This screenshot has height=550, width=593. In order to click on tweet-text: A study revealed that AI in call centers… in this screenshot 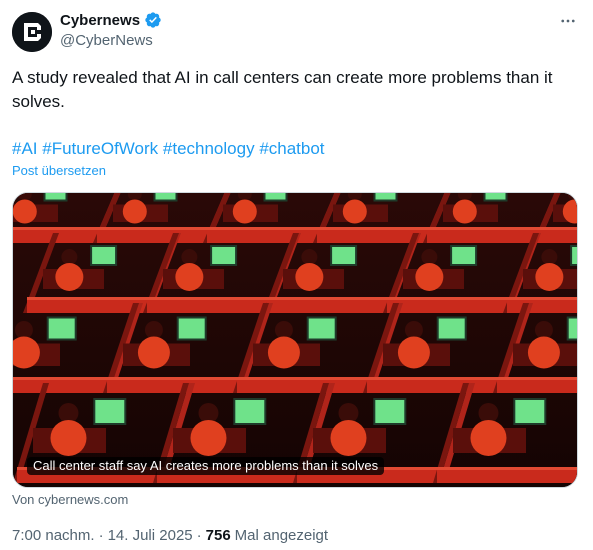, I will do `click(282, 89)`.